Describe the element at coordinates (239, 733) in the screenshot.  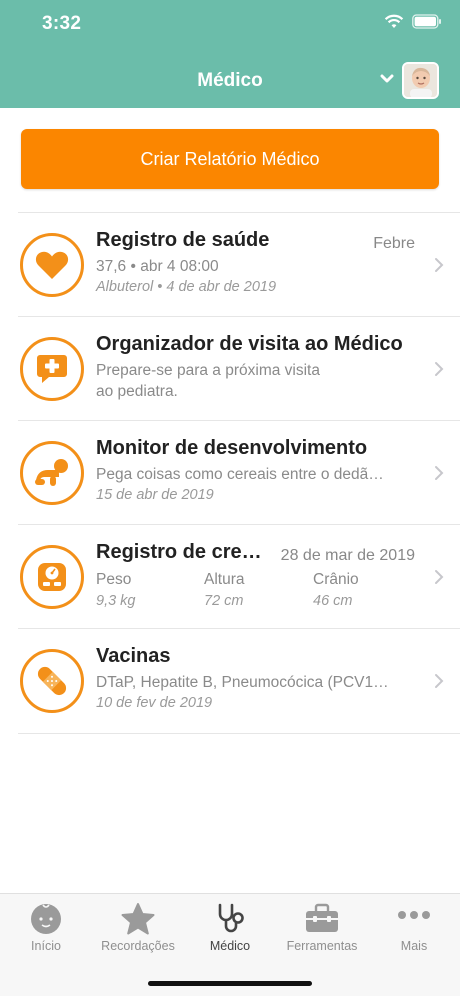
I see `list-divider` at that location.